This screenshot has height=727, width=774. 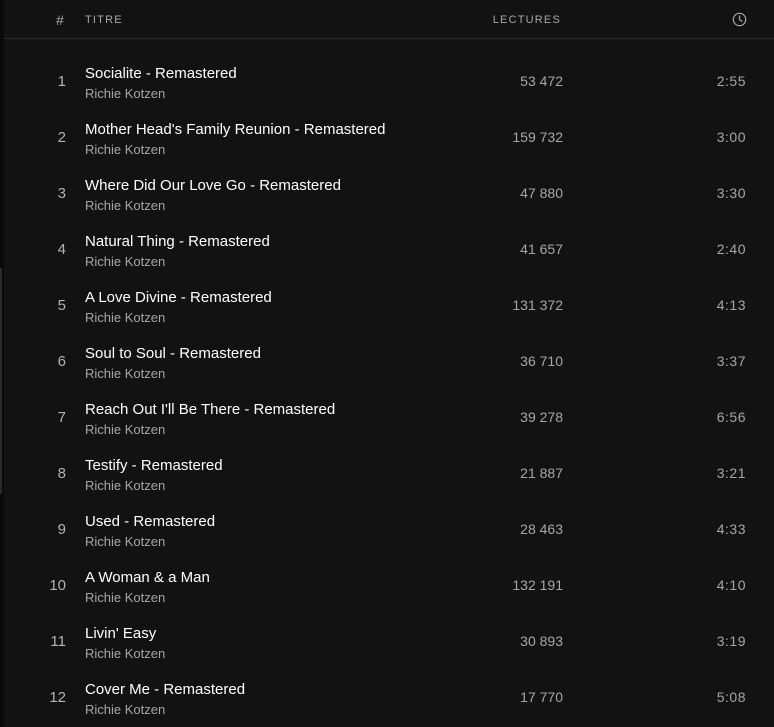 I want to click on track-duration: 3:30, so click(x=731, y=193).